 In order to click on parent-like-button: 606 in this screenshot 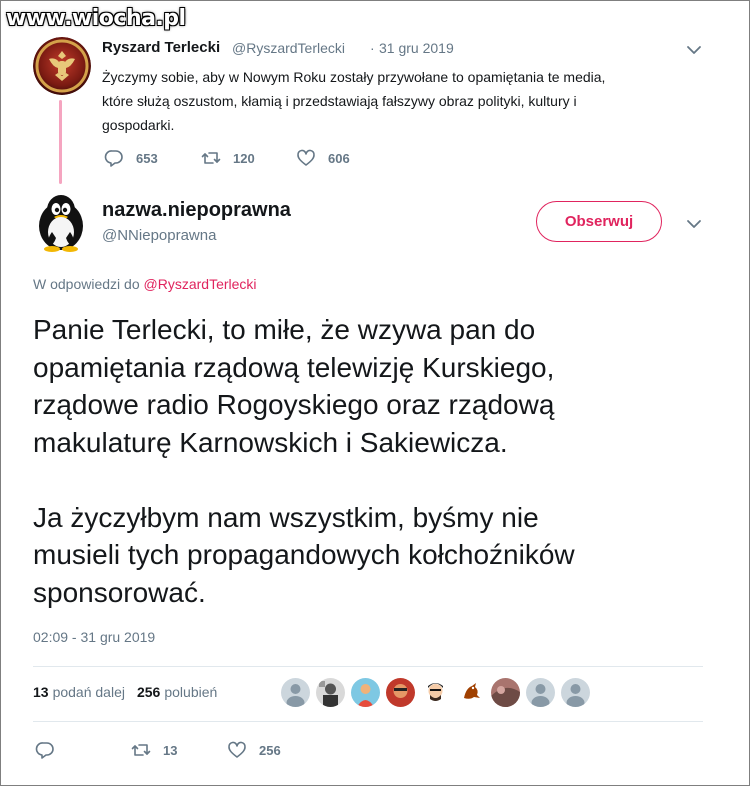, I will do `click(323, 158)`.